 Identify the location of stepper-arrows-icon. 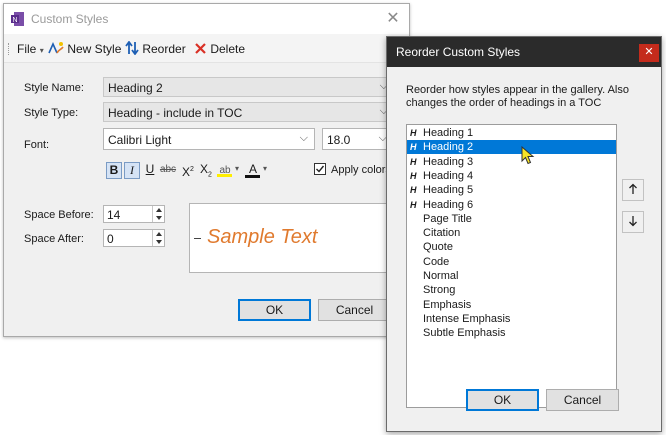
(159, 214).